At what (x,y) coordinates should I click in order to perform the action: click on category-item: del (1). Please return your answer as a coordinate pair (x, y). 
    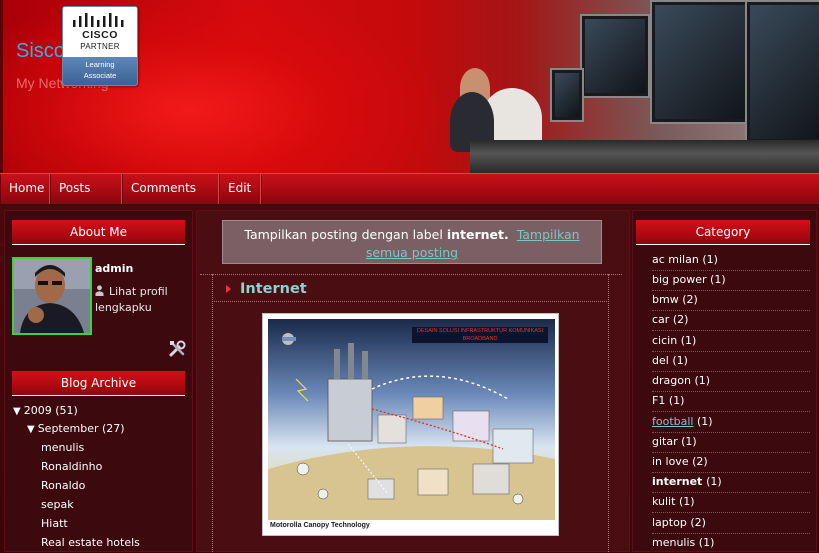
    Looking at the image, I should click on (731, 361).